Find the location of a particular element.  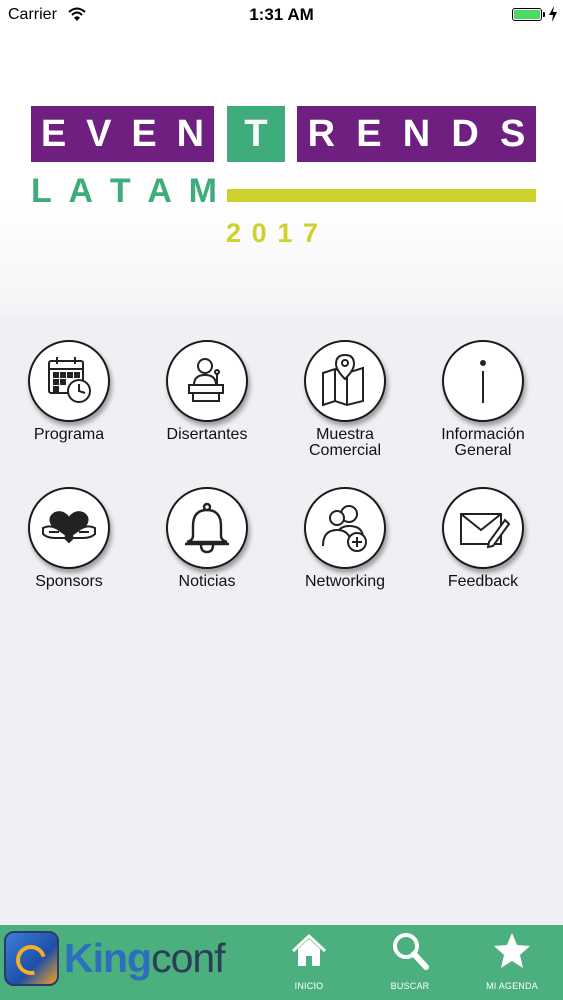

speaker-podium-icon is located at coordinates (206, 380).